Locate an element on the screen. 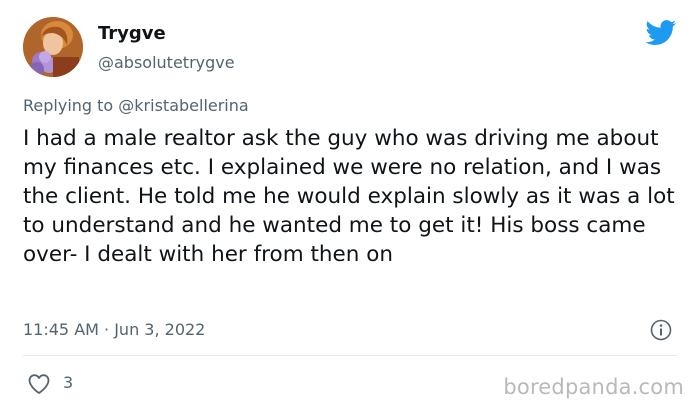 Image resolution: width=700 pixels, height=410 pixels. tweet-timestamp: 11:45 AM · Jun 3, 2022 is located at coordinates (114, 329).